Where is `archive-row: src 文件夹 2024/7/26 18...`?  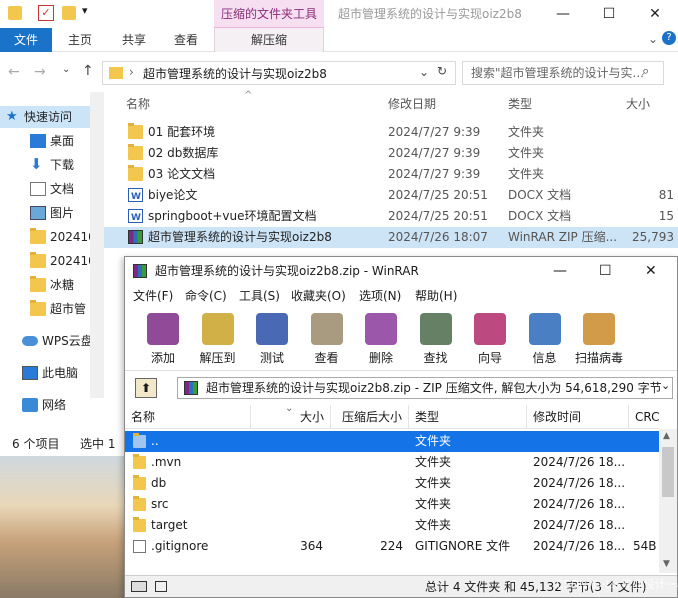
archive-row: src 文件夹 2024/7/26 18... is located at coordinates (392, 504).